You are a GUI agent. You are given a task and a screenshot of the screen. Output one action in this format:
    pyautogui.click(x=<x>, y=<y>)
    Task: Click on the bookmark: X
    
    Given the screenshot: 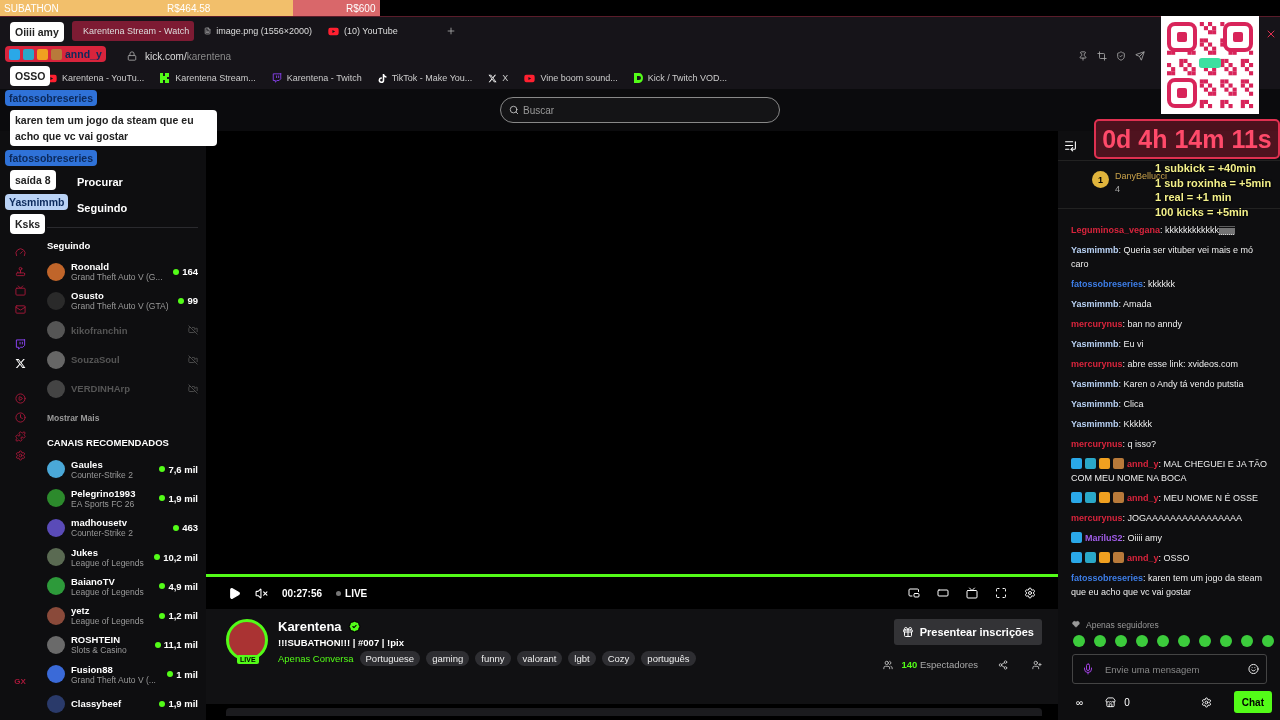 What is the action you would take?
    pyautogui.click(x=498, y=78)
    